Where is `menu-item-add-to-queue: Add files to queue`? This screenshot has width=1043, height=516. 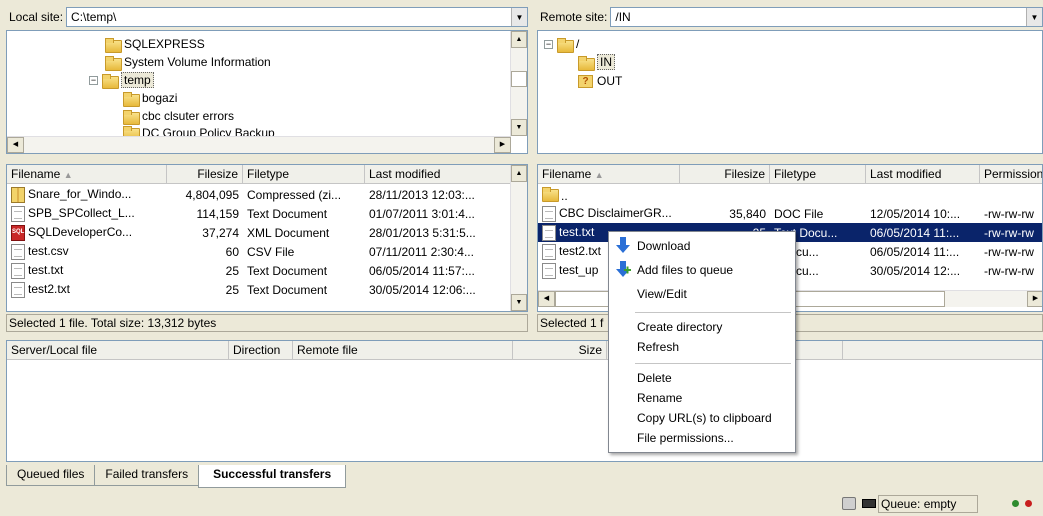
menu-item-add-to-queue: Add files to queue is located at coordinates (685, 270).